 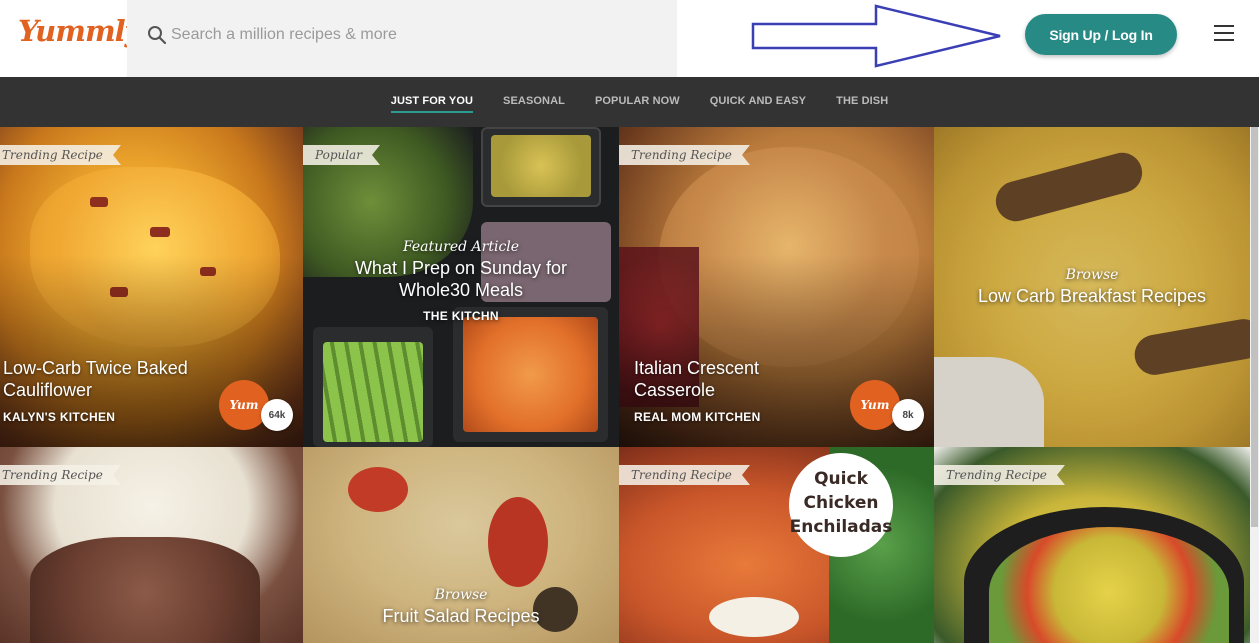 What do you see at coordinates (432, 102) in the screenshot?
I see `tab-just-for-you: JUST FOR YOU` at bounding box center [432, 102].